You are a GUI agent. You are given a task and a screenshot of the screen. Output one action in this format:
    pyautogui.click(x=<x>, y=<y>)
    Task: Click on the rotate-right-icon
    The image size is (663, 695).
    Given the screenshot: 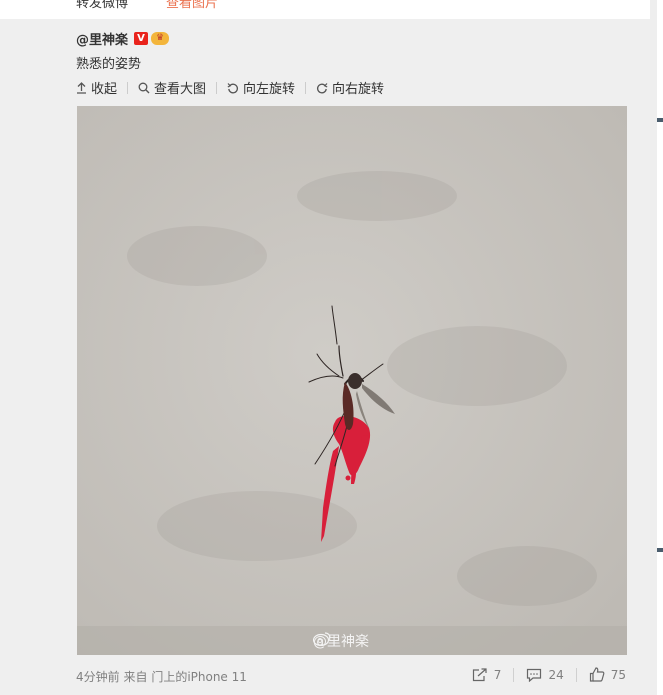 What is the action you would take?
    pyautogui.click(x=322, y=87)
    